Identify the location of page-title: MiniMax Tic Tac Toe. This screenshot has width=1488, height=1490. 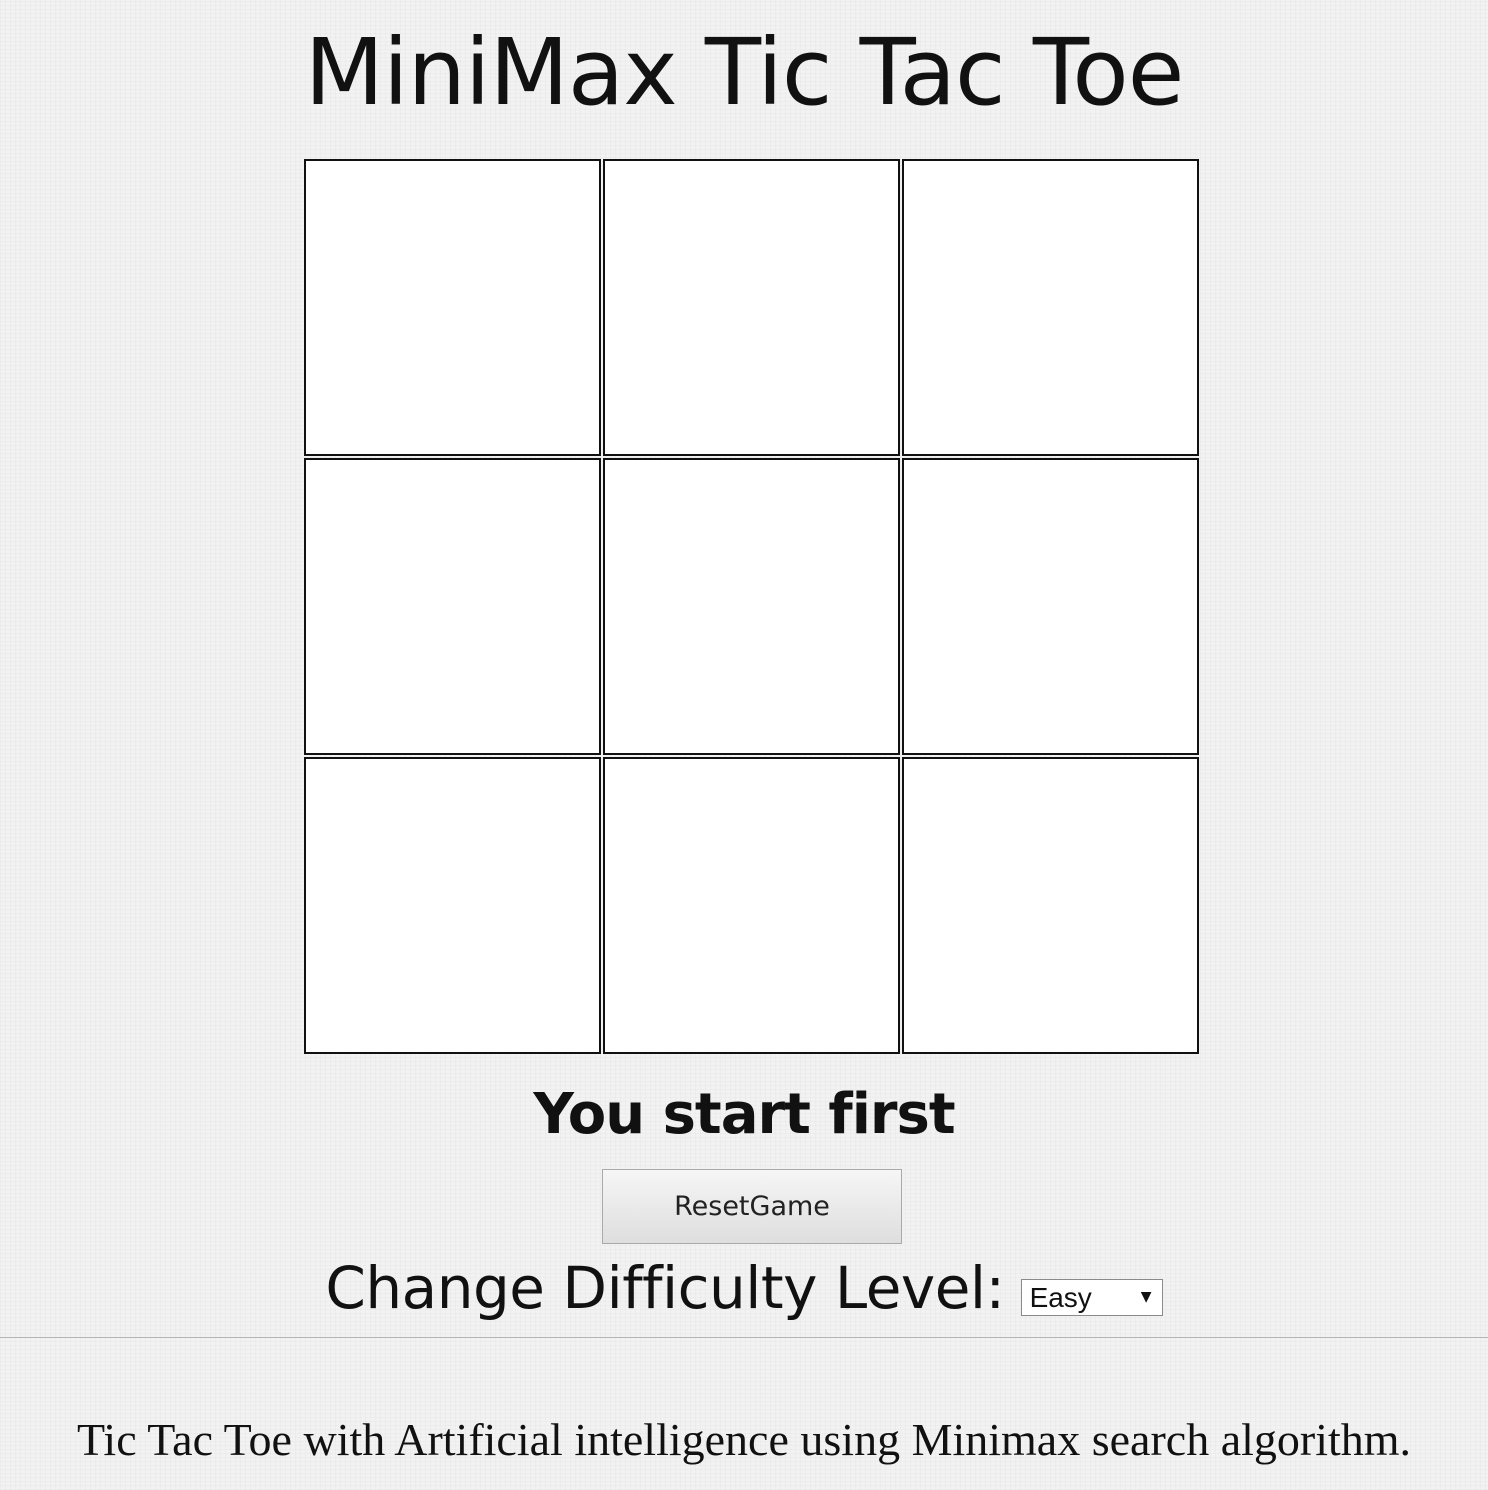
(744, 72).